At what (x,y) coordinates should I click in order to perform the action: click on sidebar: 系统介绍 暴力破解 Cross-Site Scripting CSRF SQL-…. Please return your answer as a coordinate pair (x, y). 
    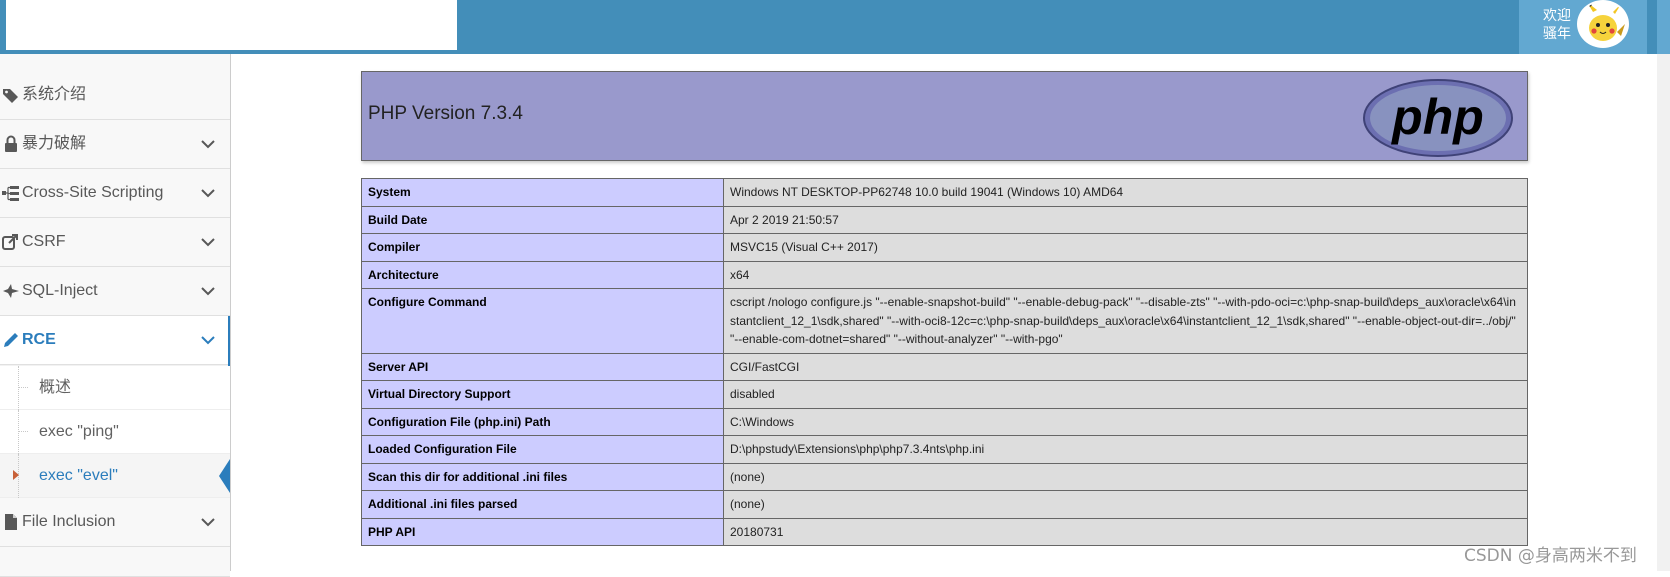
    Looking at the image, I should click on (115, 315).